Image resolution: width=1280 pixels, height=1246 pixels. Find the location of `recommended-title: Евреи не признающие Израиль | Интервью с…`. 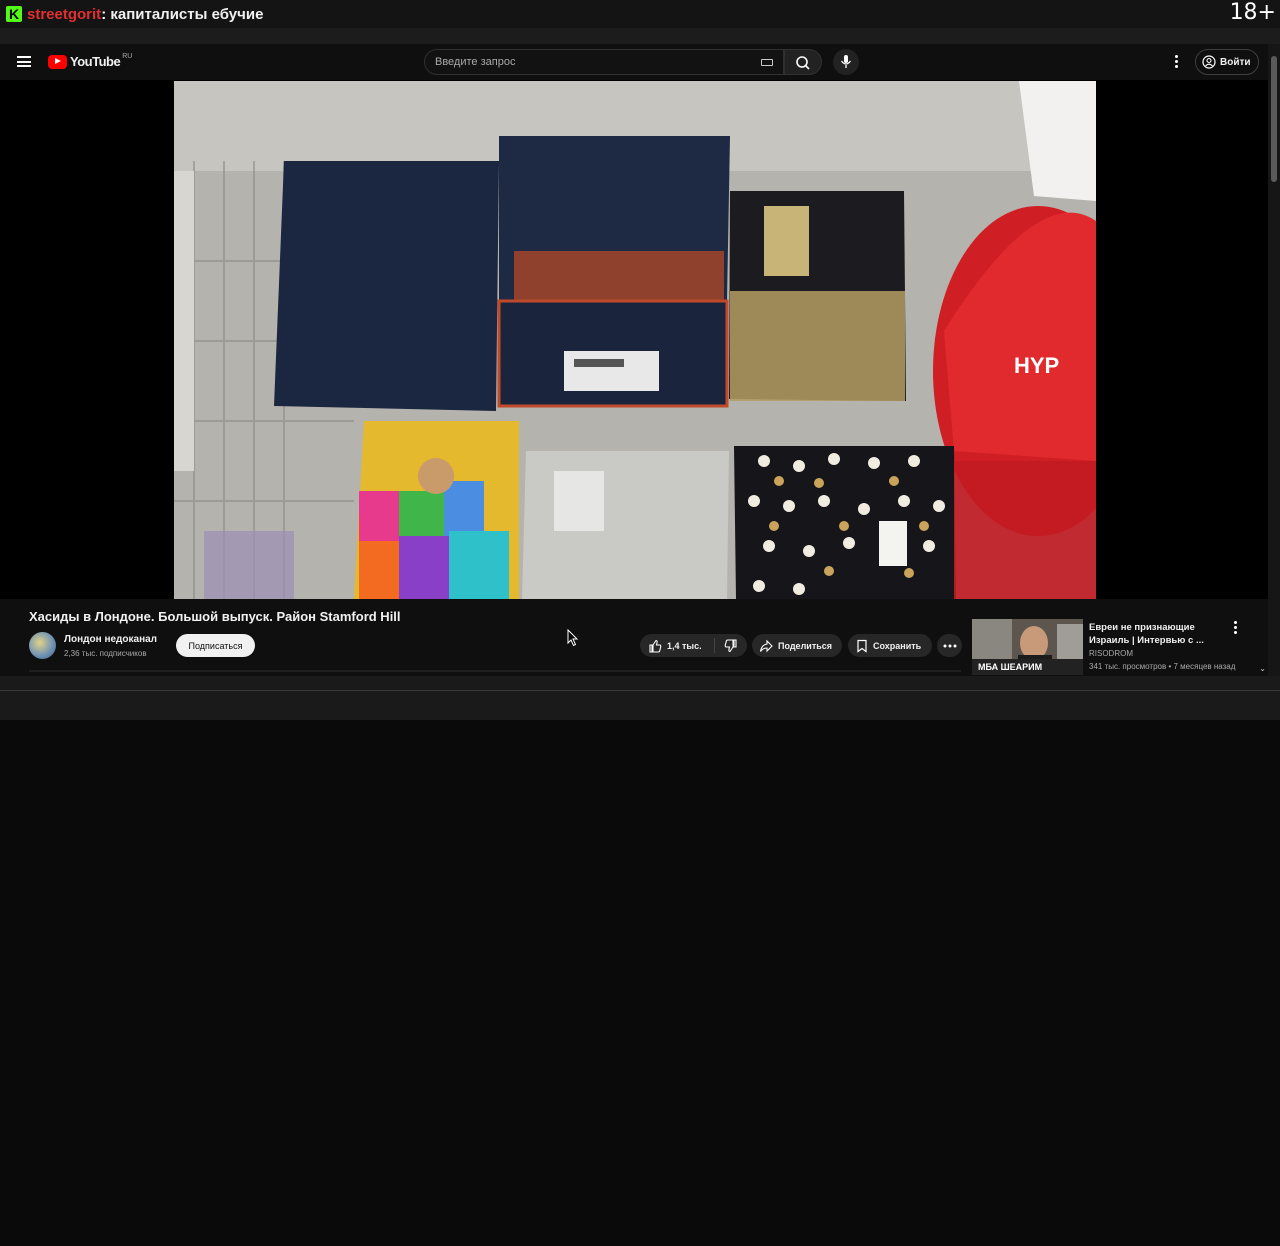

recommended-title: Евреи не признающие Израиль | Интервью с… is located at coordinates (1149, 634).